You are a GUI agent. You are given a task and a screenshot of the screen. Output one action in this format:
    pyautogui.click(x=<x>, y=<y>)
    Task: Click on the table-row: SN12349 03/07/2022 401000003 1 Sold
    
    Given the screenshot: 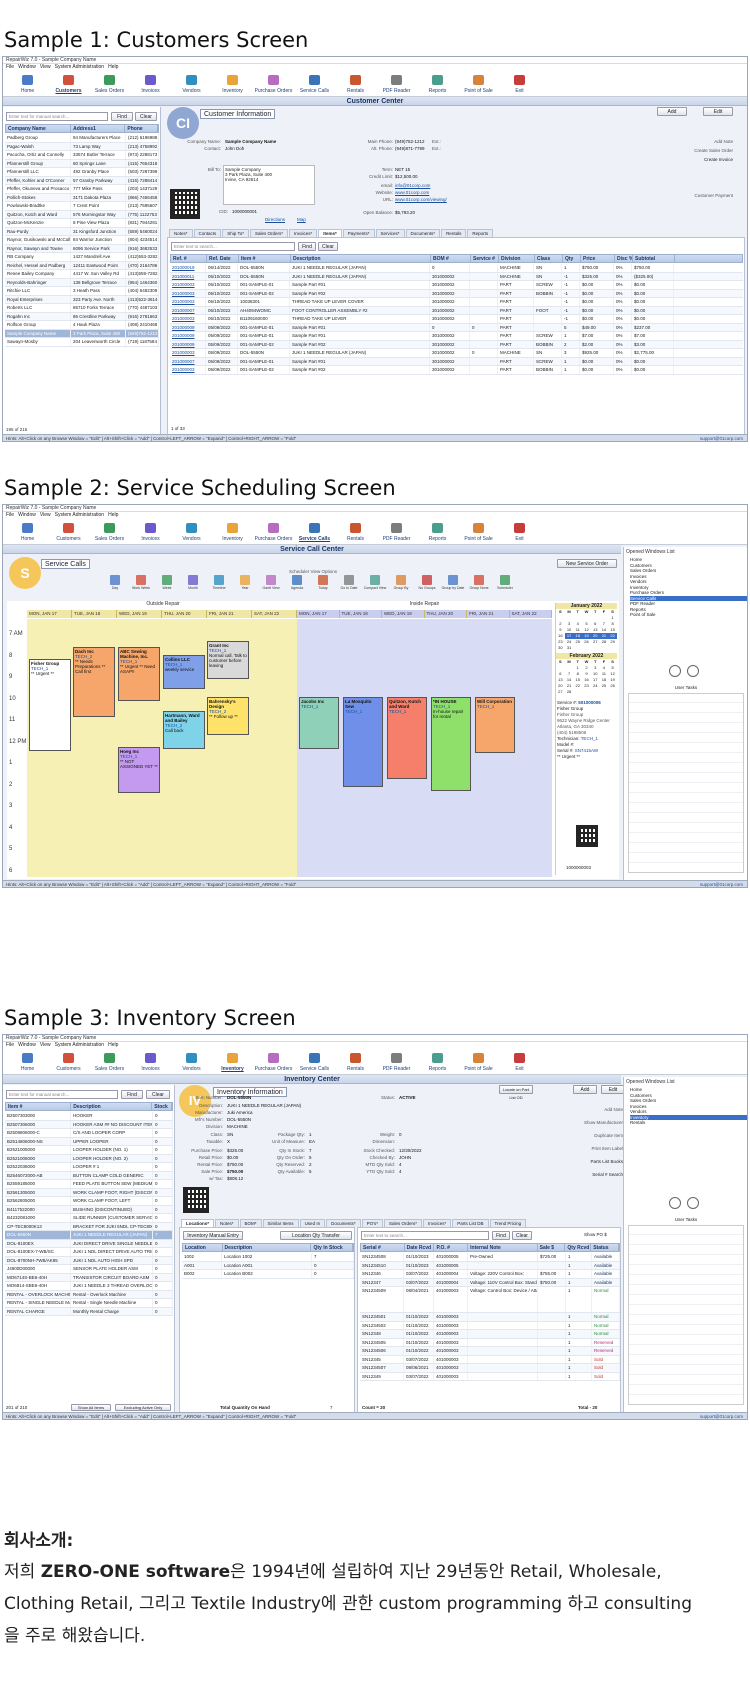 What is the action you would take?
    pyautogui.click(x=490, y=1376)
    